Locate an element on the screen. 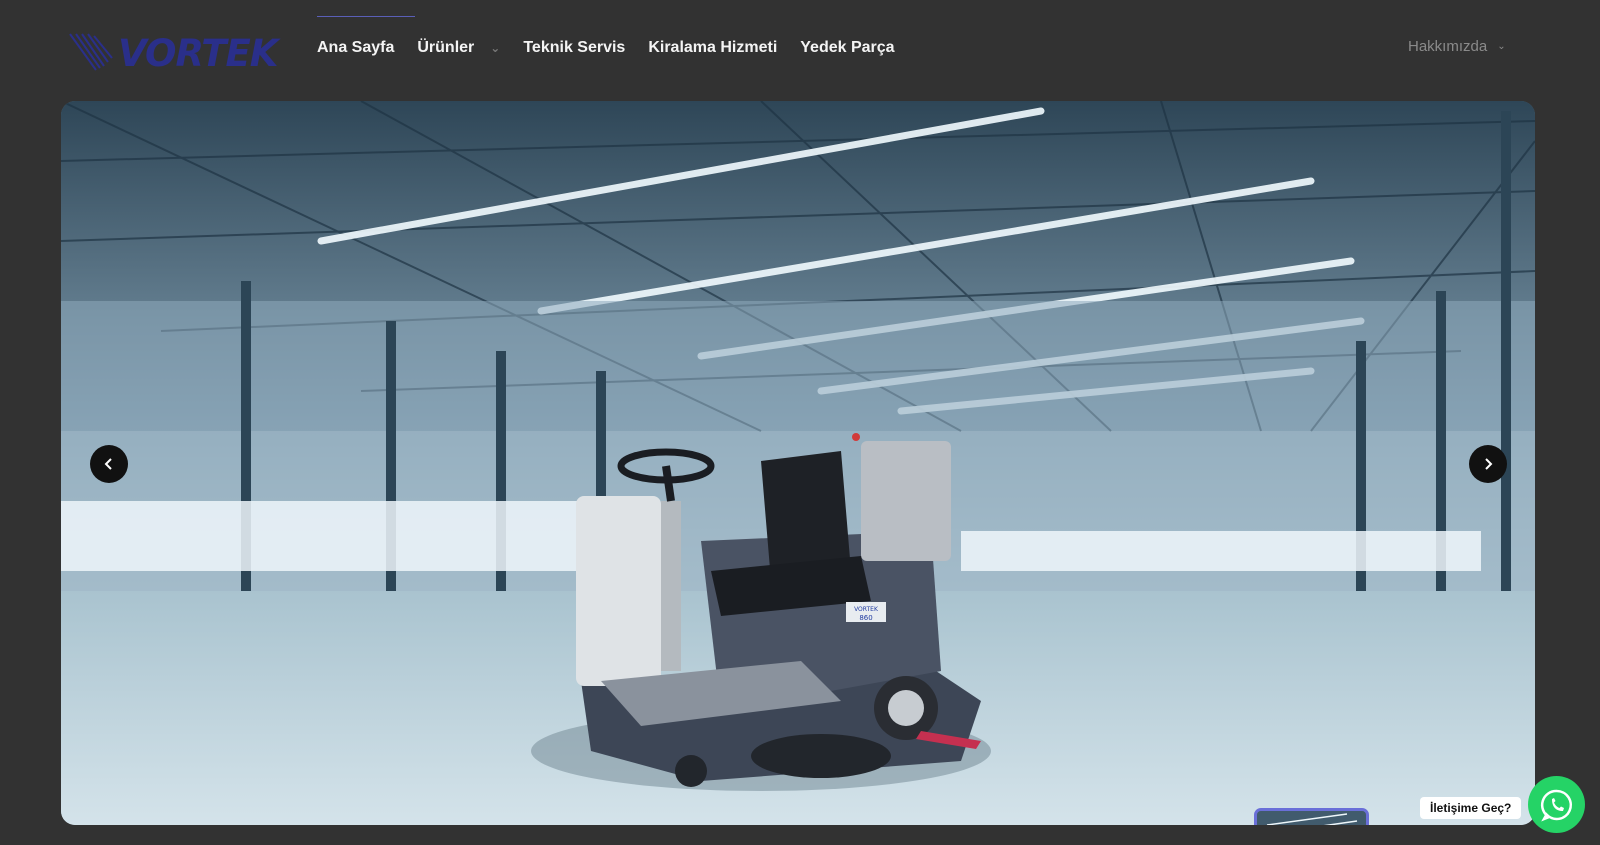 This screenshot has width=1600, height=845. nav-item-label: Teknik Servis is located at coordinates (574, 47).